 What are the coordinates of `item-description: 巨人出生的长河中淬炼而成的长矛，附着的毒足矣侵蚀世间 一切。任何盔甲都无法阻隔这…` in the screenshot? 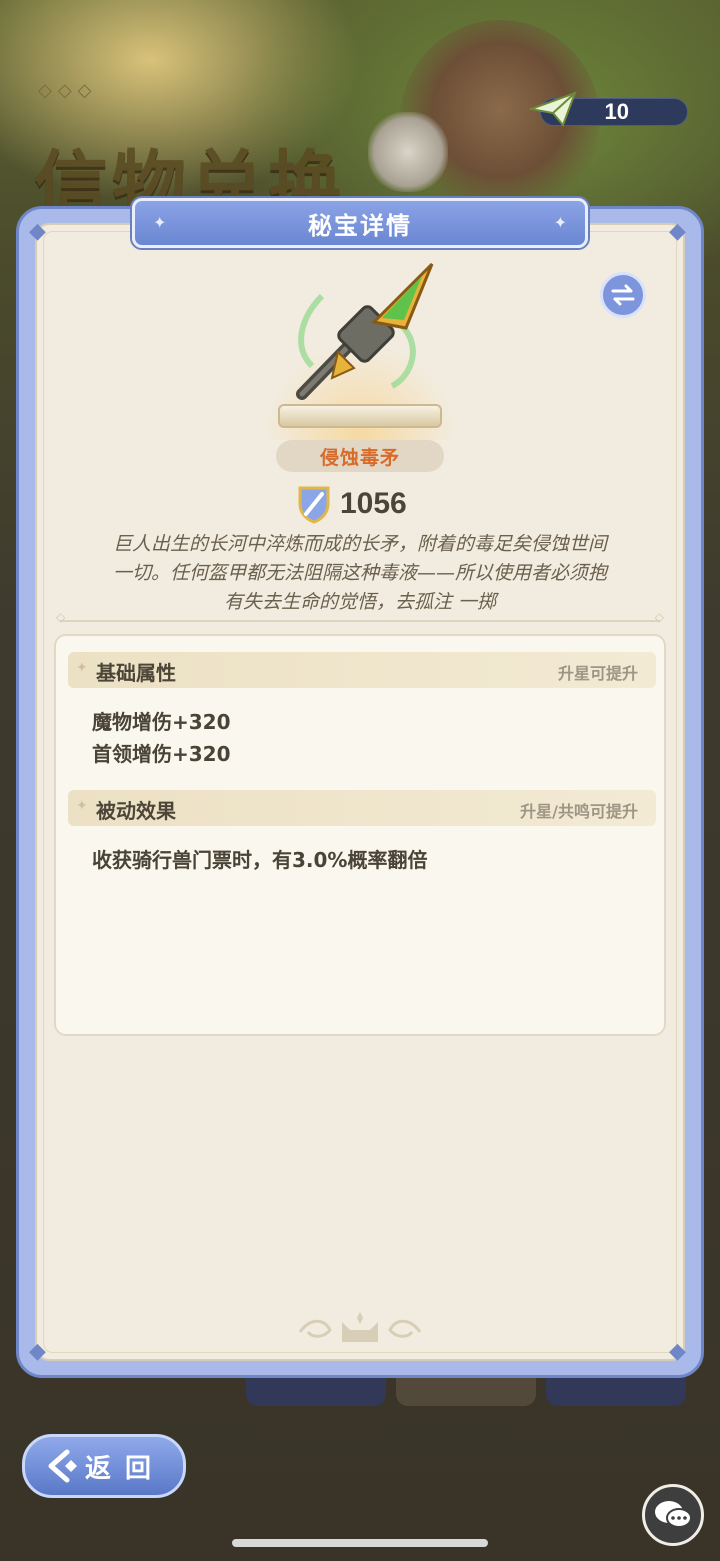 It's located at (360, 573).